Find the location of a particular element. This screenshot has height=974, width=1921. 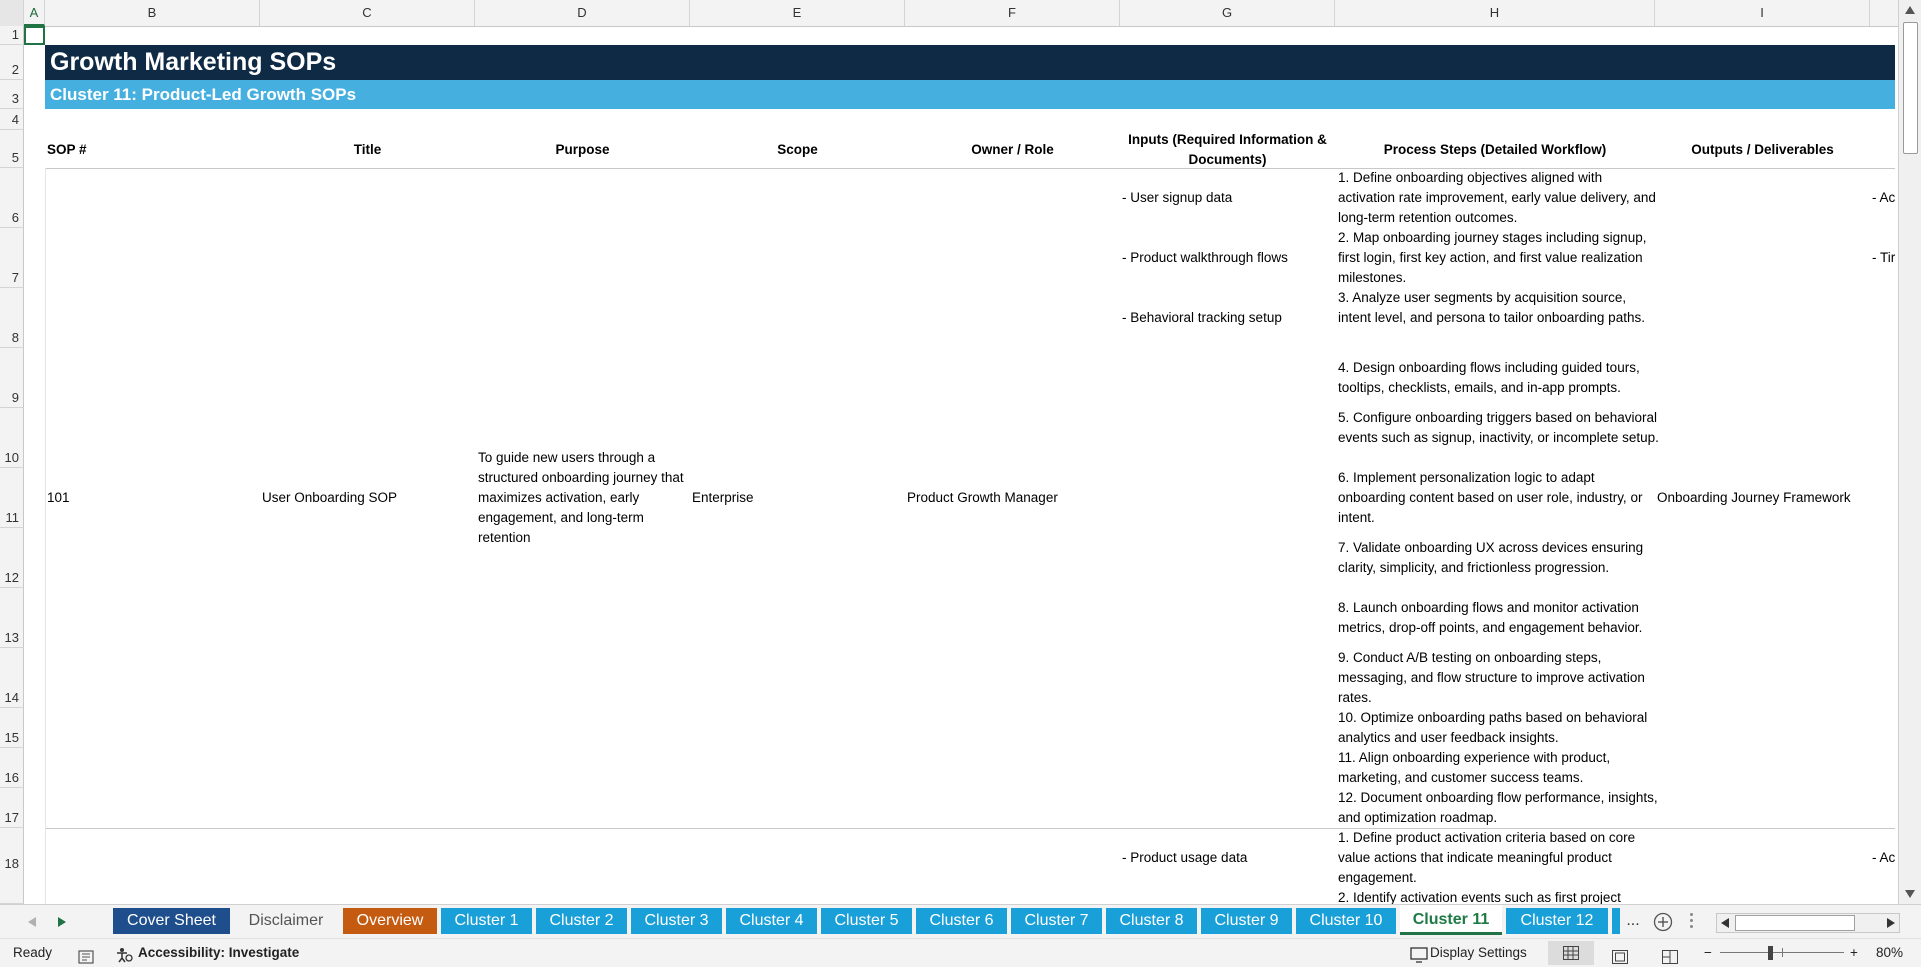

tab-cluster-9: Cluster 9 is located at coordinates (1246, 921).